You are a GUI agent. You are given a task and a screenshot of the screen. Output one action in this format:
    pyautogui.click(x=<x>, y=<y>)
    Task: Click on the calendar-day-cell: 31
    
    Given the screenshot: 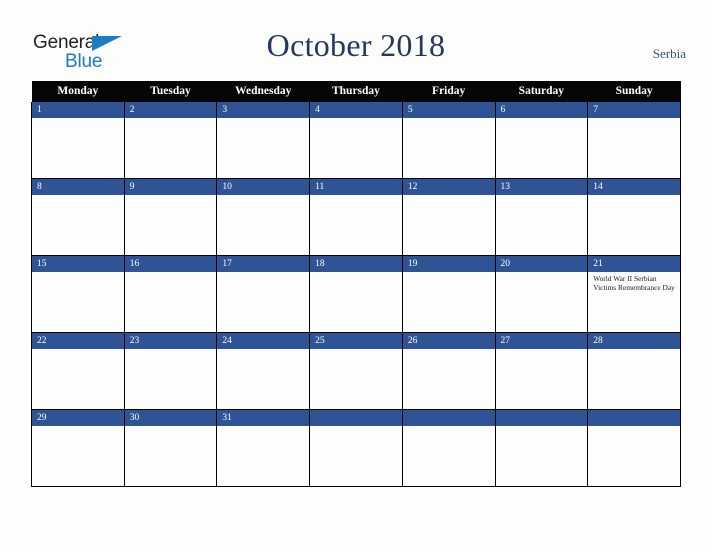 What is the action you would take?
    pyautogui.click(x=263, y=448)
    